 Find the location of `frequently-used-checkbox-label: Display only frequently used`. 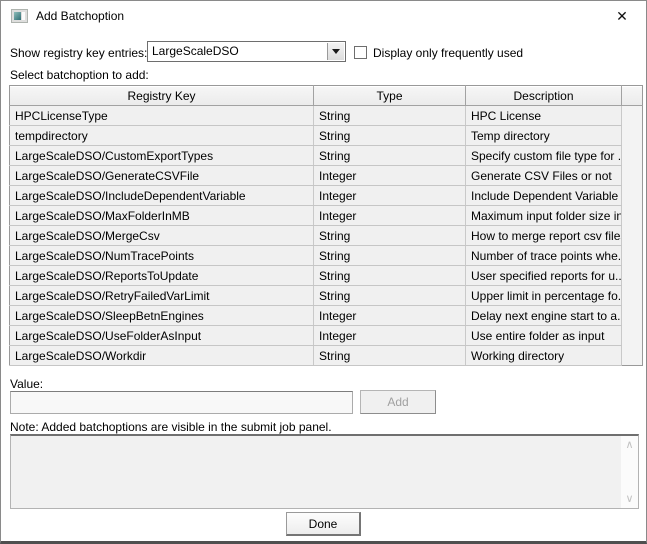

frequently-used-checkbox-label: Display only frequently used is located at coordinates (448, 53).